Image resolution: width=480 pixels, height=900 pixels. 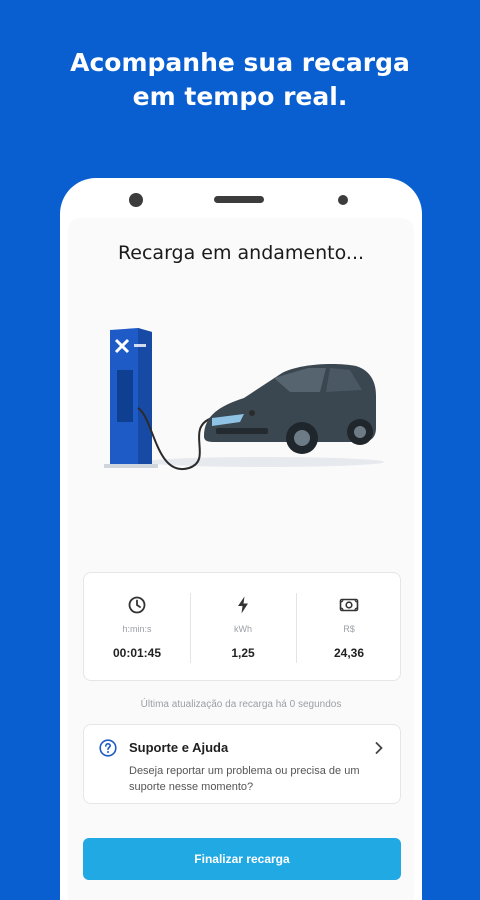 I want to click on stat-cost: R$ 24,36, so click(x=349, y=627).